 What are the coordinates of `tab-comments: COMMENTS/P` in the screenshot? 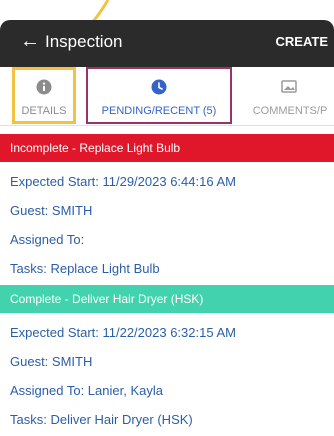 It's located at (287, 96).